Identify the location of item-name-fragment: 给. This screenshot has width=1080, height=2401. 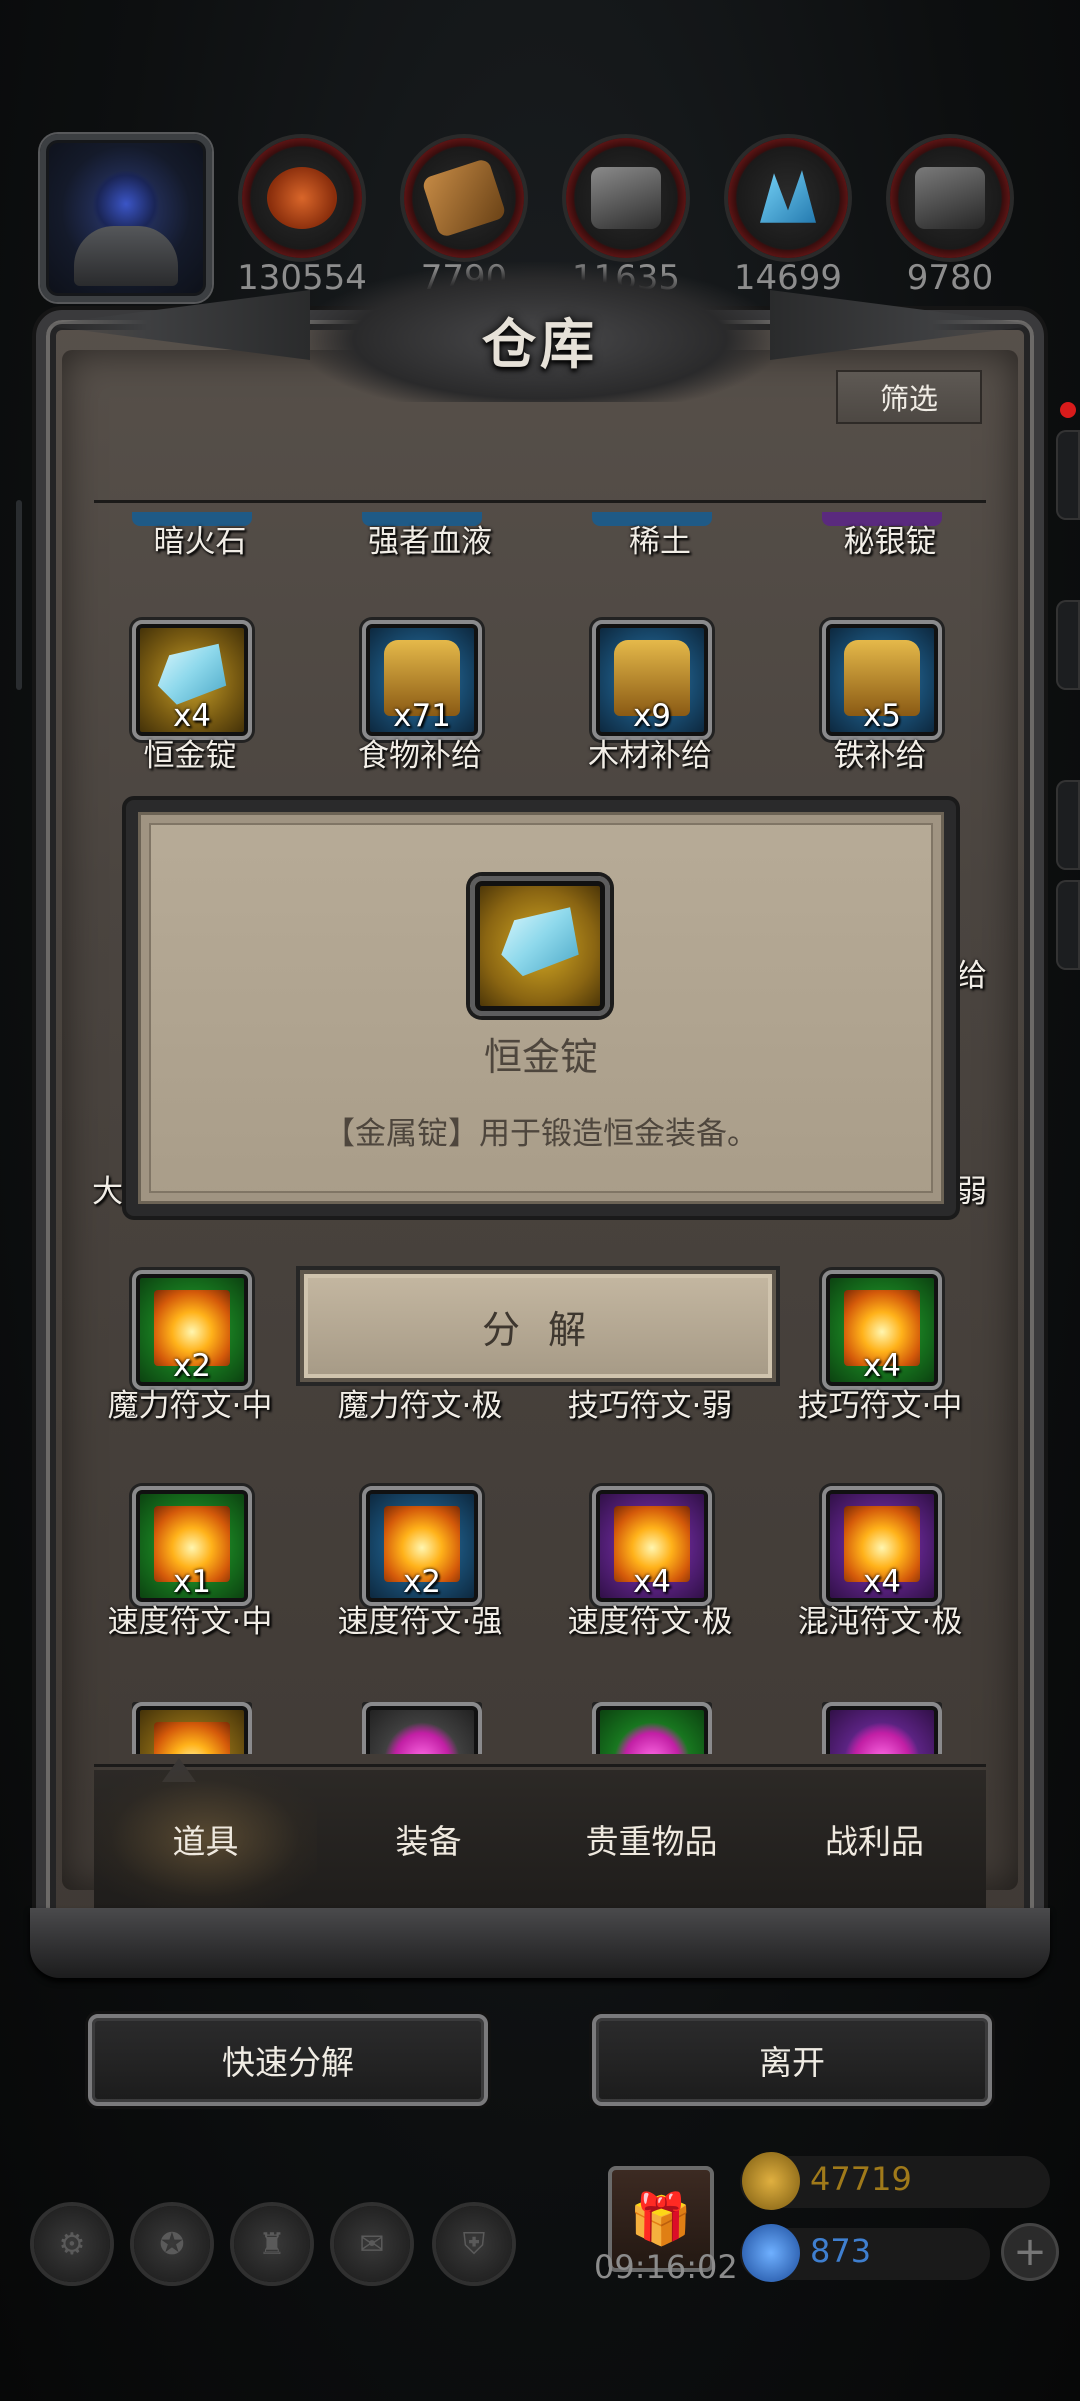
(971, 976).